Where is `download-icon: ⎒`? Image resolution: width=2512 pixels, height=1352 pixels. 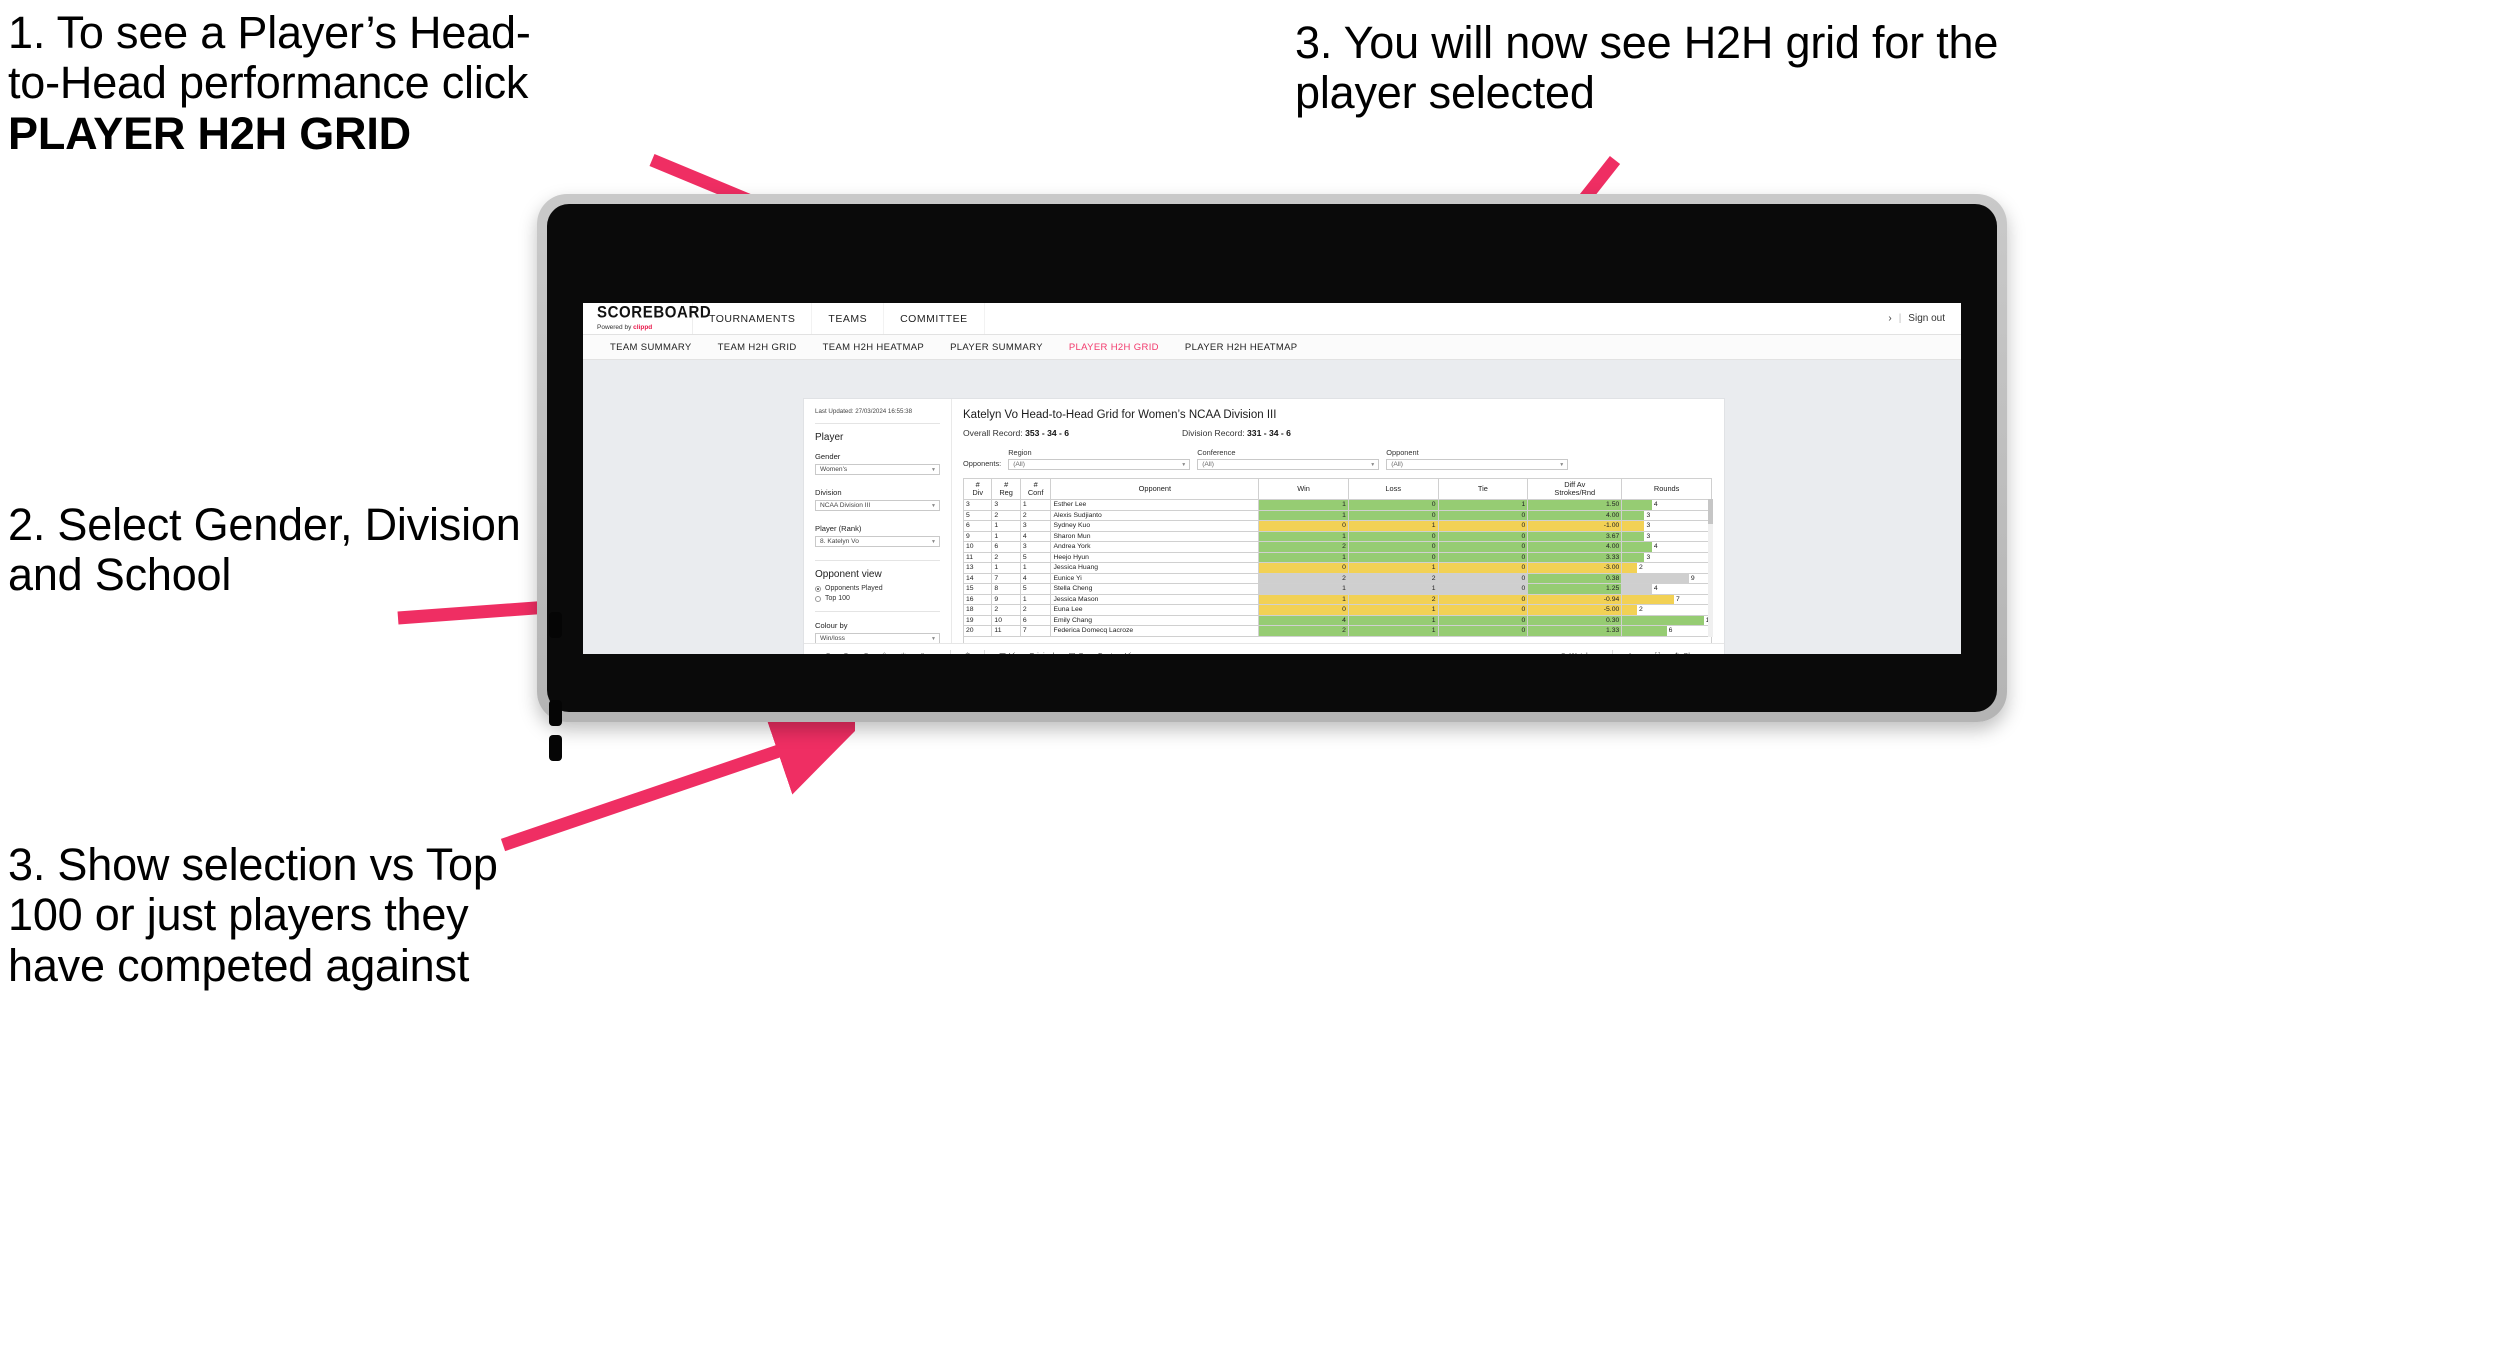 download-icon: ⎒ is located at coordinates (1630, 653).